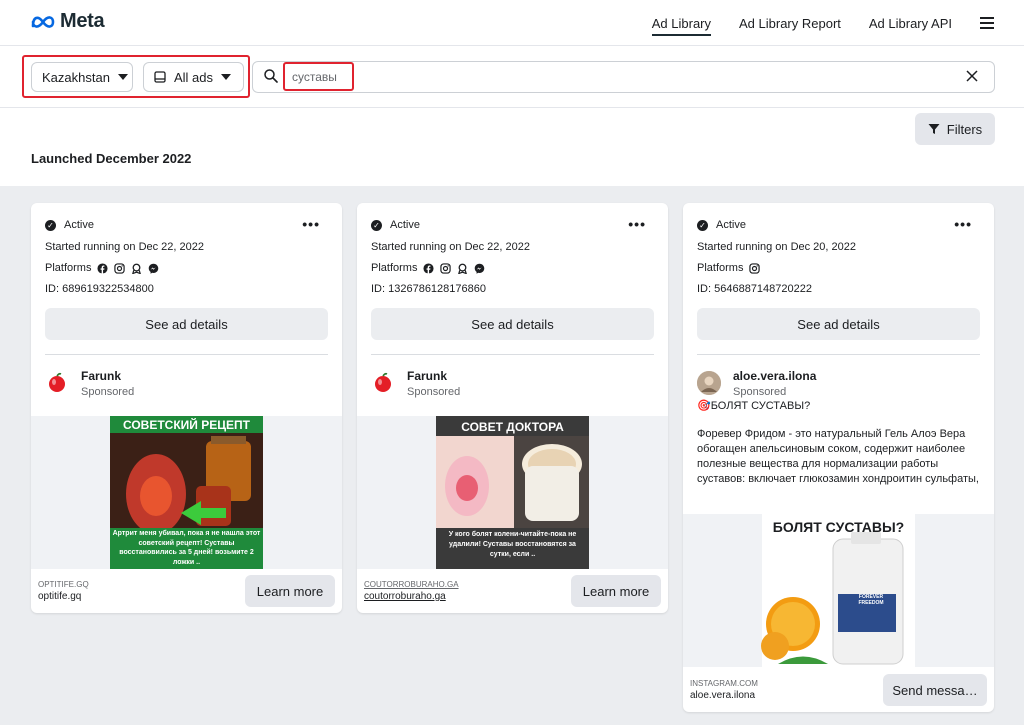 This screenshot has width=1024, height=725. I want to click on ad-footer: OPTITIFE.GQ optitife.gq Learn more, so click(186, 591).